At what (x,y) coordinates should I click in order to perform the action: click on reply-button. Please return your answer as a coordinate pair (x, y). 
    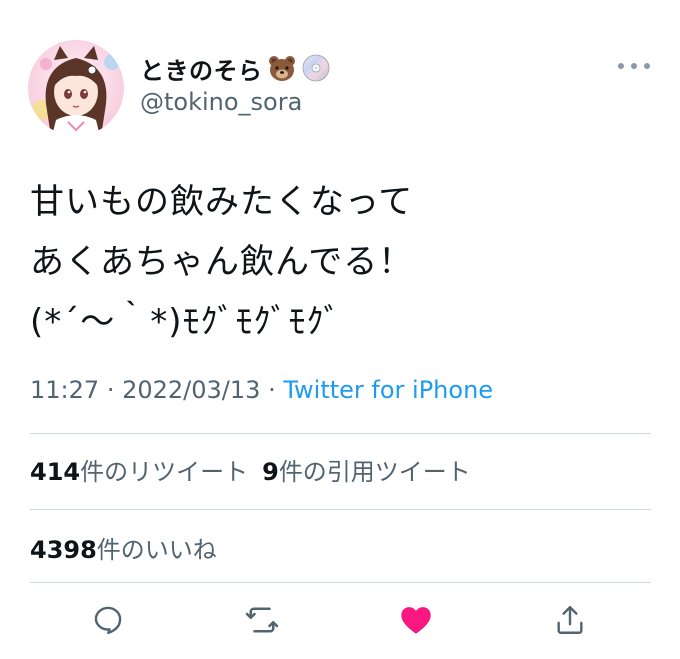
    Looking at the image, I should click on (108, 620).